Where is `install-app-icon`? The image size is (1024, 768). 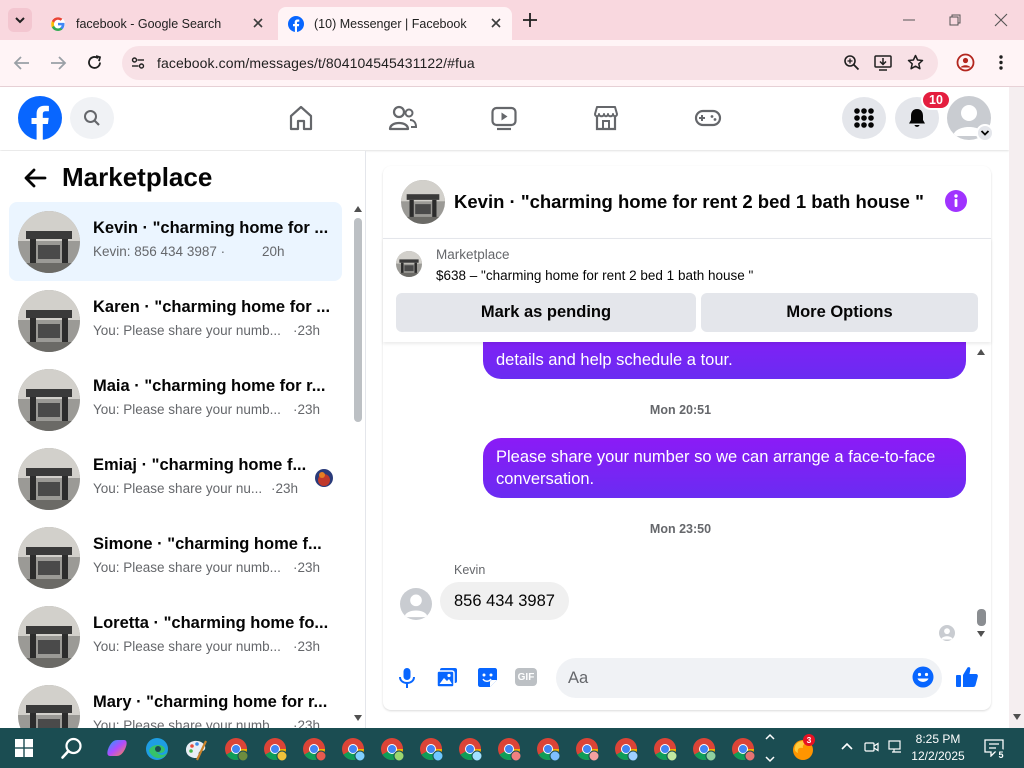
install-app-icon is located at coordinates (883, 62).